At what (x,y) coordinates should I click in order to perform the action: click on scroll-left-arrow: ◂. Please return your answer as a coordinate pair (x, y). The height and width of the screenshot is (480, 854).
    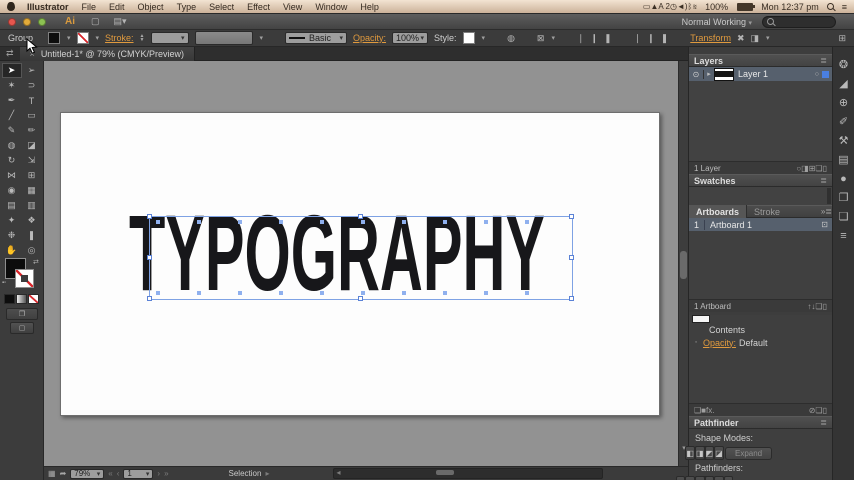
    Looking at the image, I should click on (338, 472).